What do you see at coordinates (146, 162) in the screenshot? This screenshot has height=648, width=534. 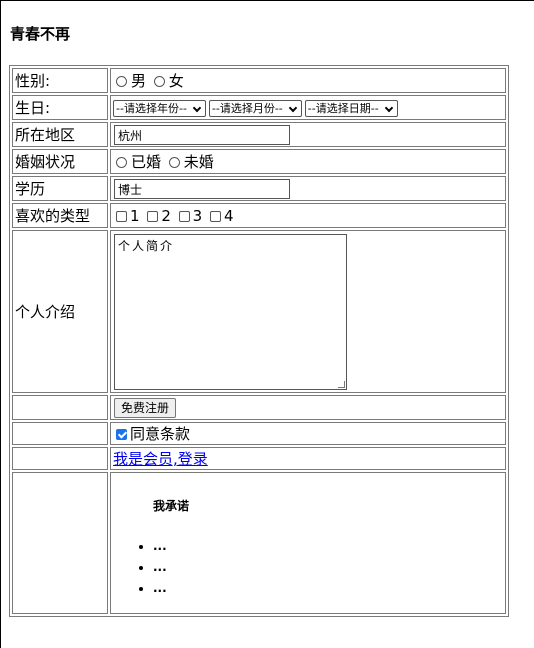 I see `married-label: 已婚` at bounding box center [146, 162].